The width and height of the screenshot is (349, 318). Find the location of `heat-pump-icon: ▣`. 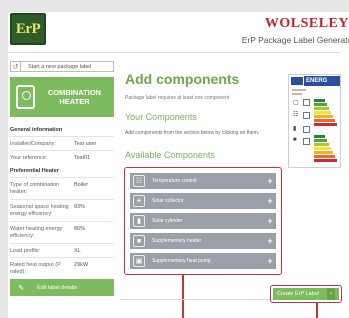

heat-pump-icon: ▣ is located at coordinates (139, 261).